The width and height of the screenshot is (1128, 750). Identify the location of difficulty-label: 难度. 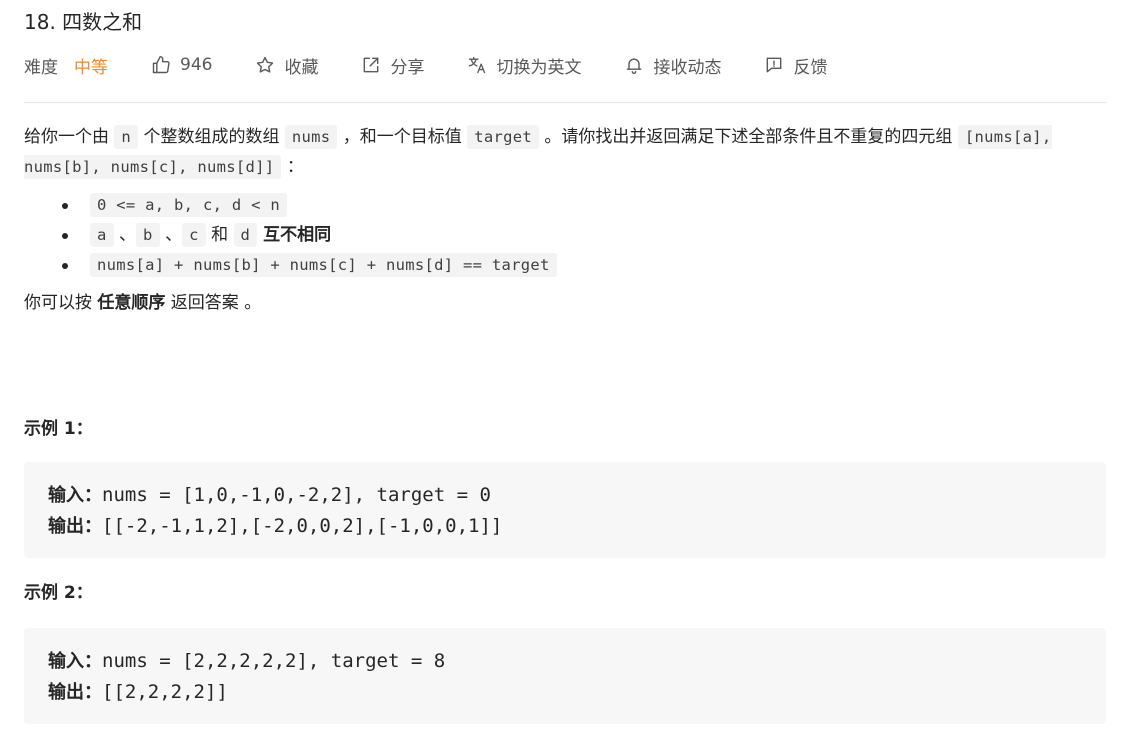
(41, 67).